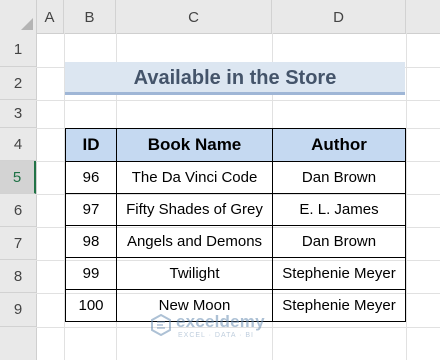 The height and width of the screenshot is (360, 440). What do you see at coordinates (339, 209) in the screenshot?
I see `cell-author: E. L. James` at bounding box center [339, 209].